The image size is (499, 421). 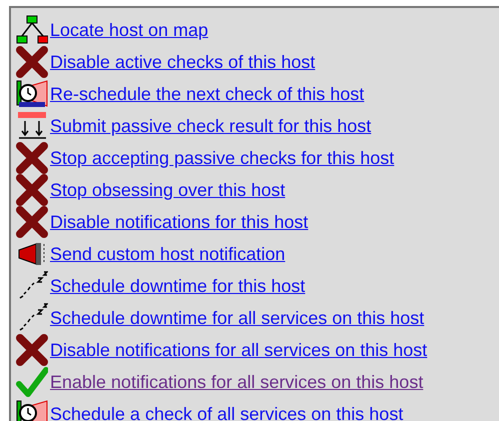 What do you see at coordinates (129, 30) in the screenshot?
I see `command-link: Locate host on map` at bounding box center [129, 30].